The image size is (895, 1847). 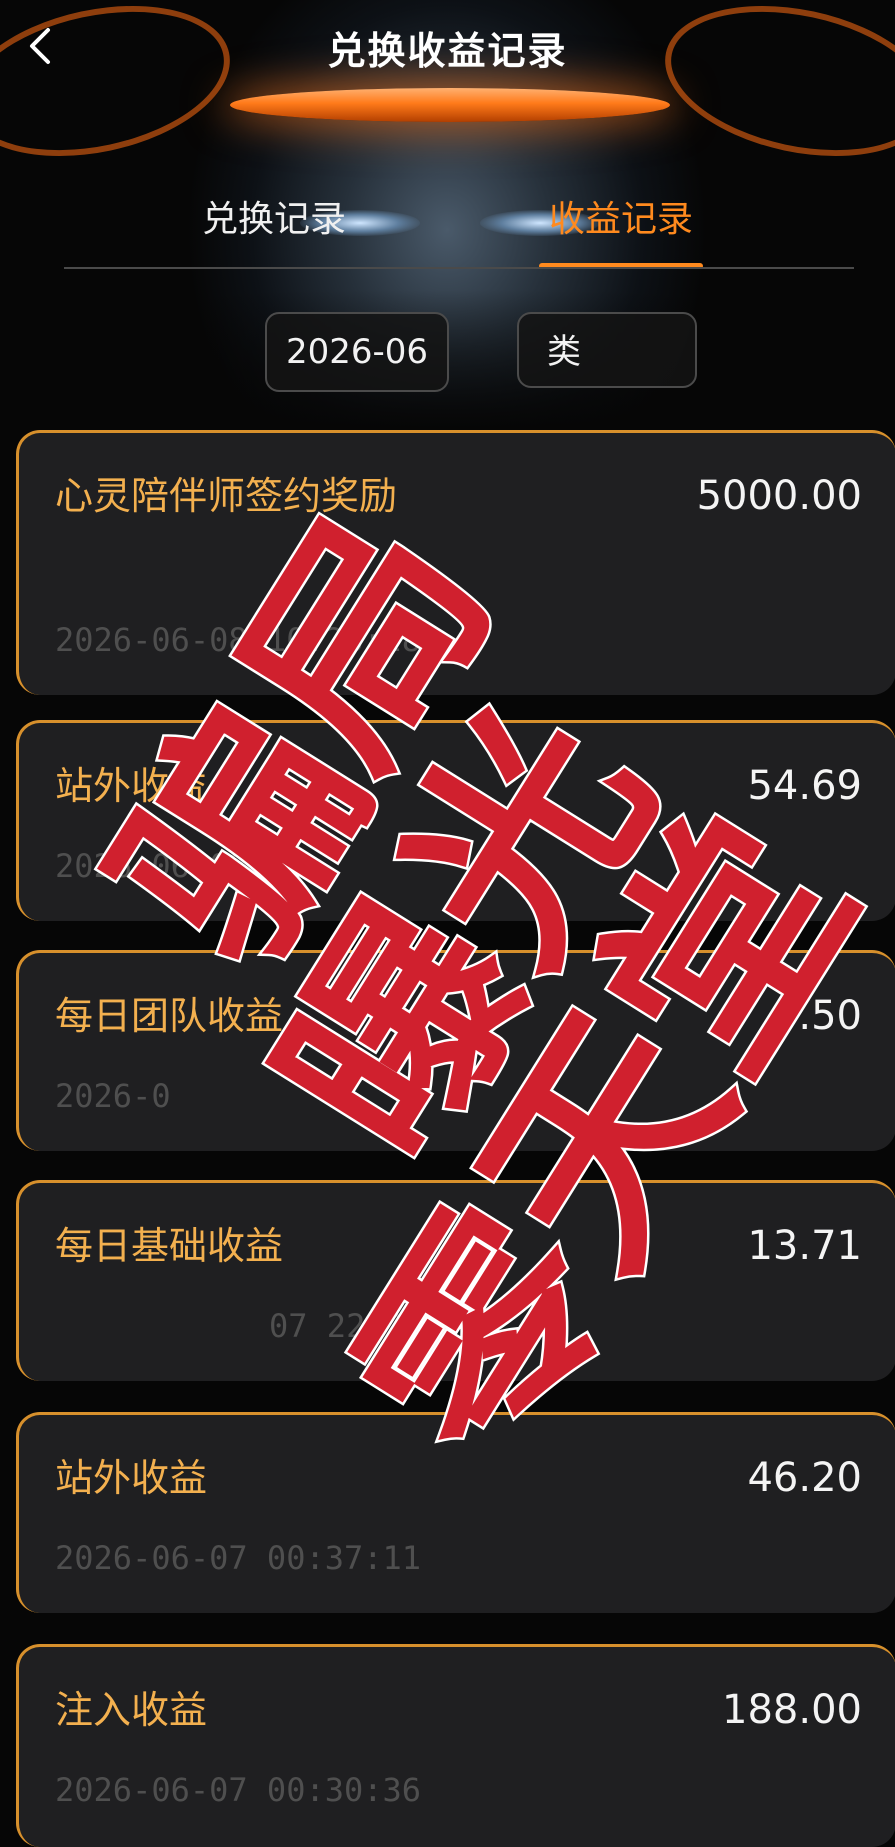 I want to click on record-time: 2026-06-07 00:30:36, so click(x=238, y=1790).